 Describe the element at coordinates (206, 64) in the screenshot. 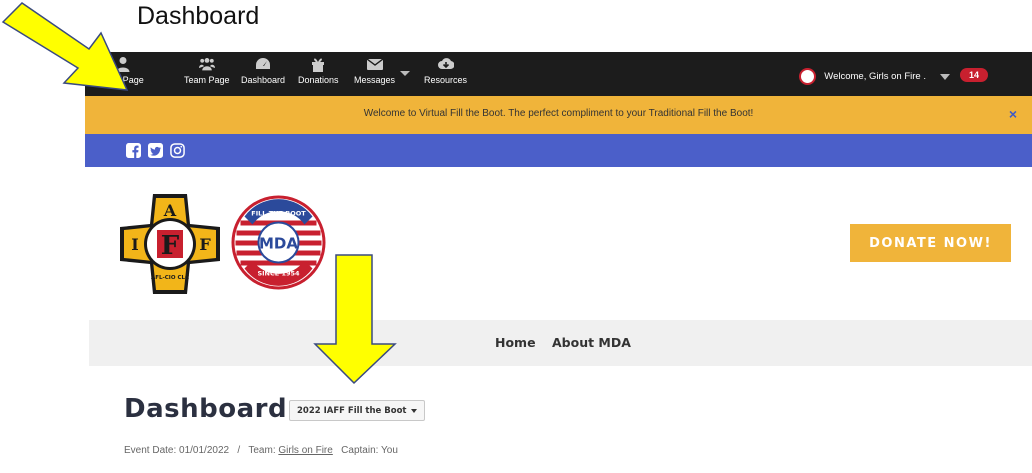

I see `team-icon` at that location.